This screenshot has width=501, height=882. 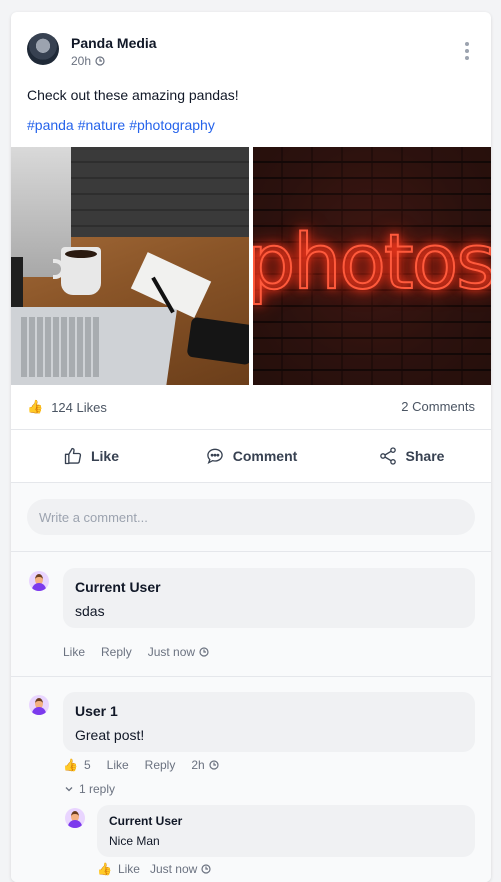 I want to click on photo-phone, so click(x=217, y=341).